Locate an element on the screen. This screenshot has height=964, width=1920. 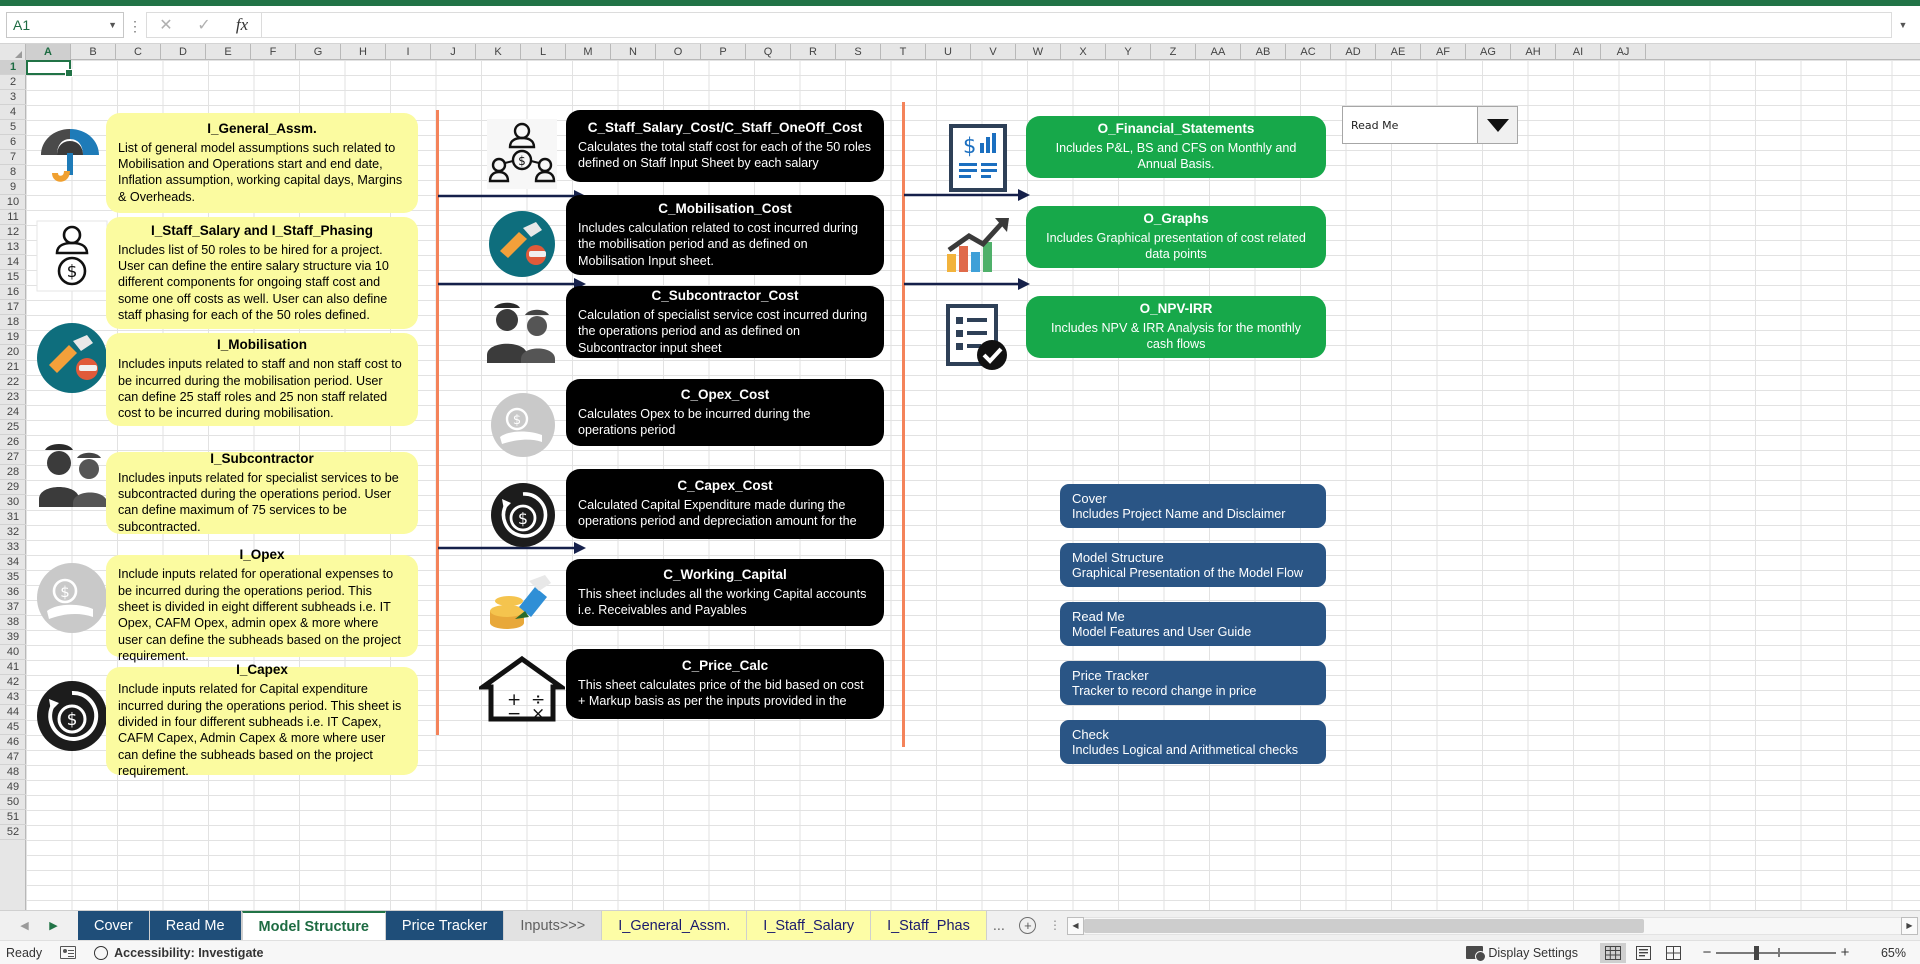
sheet-tab-read-me: Read Me is located at coordinates (195, 925).